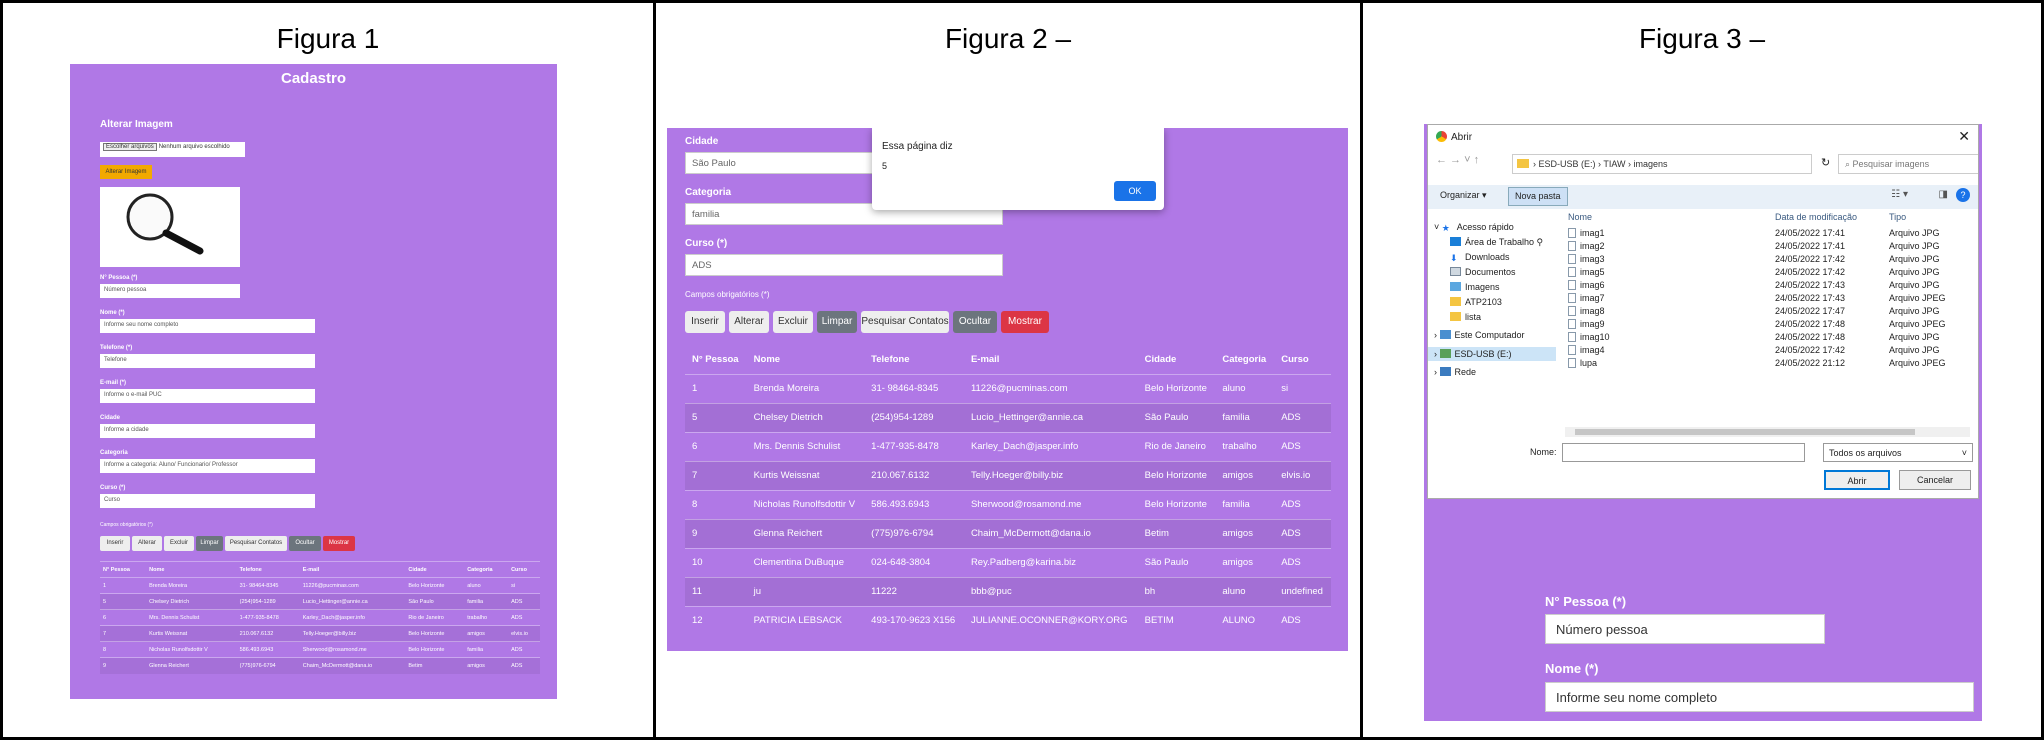  I want to click on file-type: Arquivo JPG, so click(1914, 285).